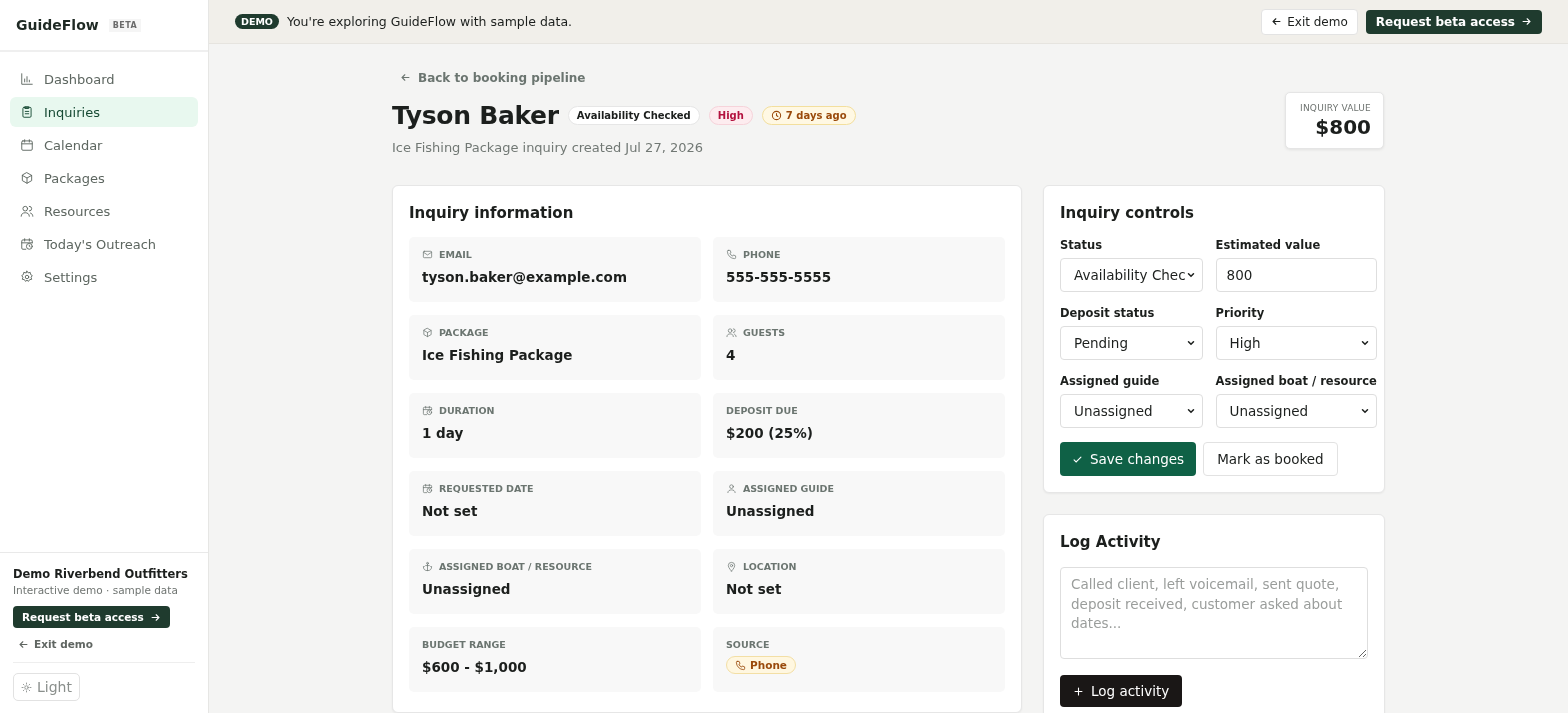 This screenshot has height=713, width=1568. Describe the element at coordinates (1128, 459) in the screenshot. I see `save-button: Save changes` at that location.